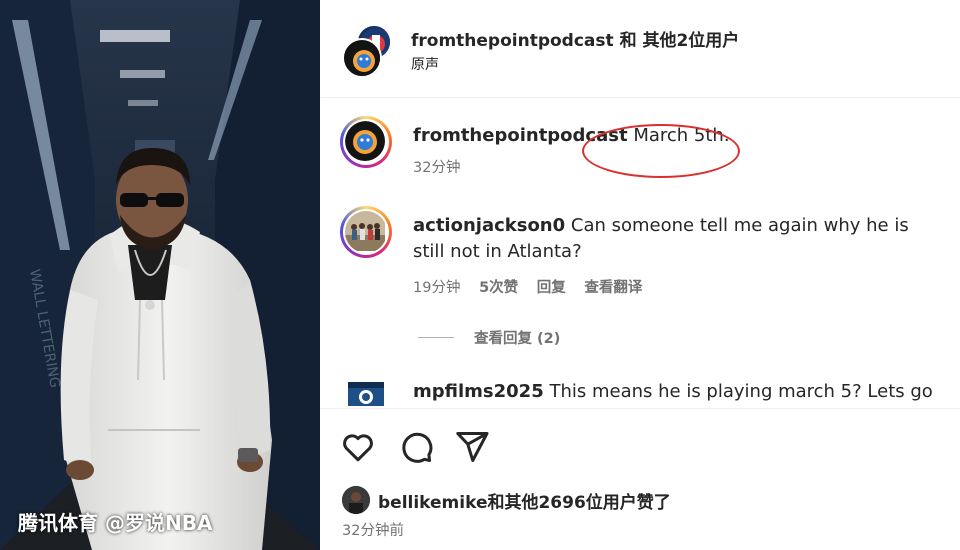 This screenshot has width=960, height=550. I want to click on view-replies-label: 查看回复 (2), so click(517, 339).